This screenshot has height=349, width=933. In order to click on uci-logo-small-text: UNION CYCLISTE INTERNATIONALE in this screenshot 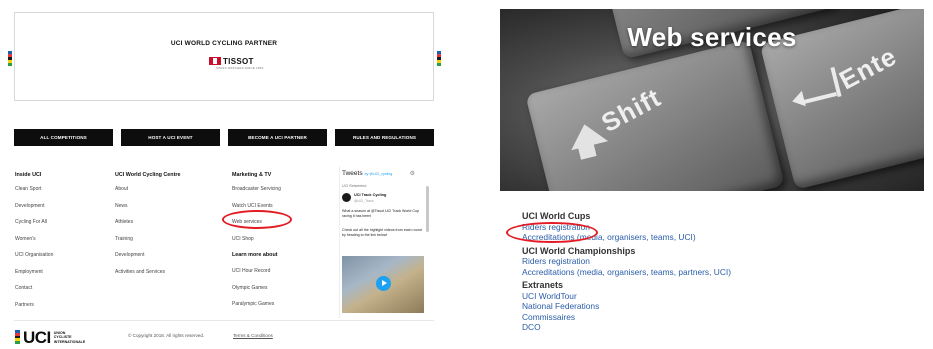, I will do `click(69, 337)`.